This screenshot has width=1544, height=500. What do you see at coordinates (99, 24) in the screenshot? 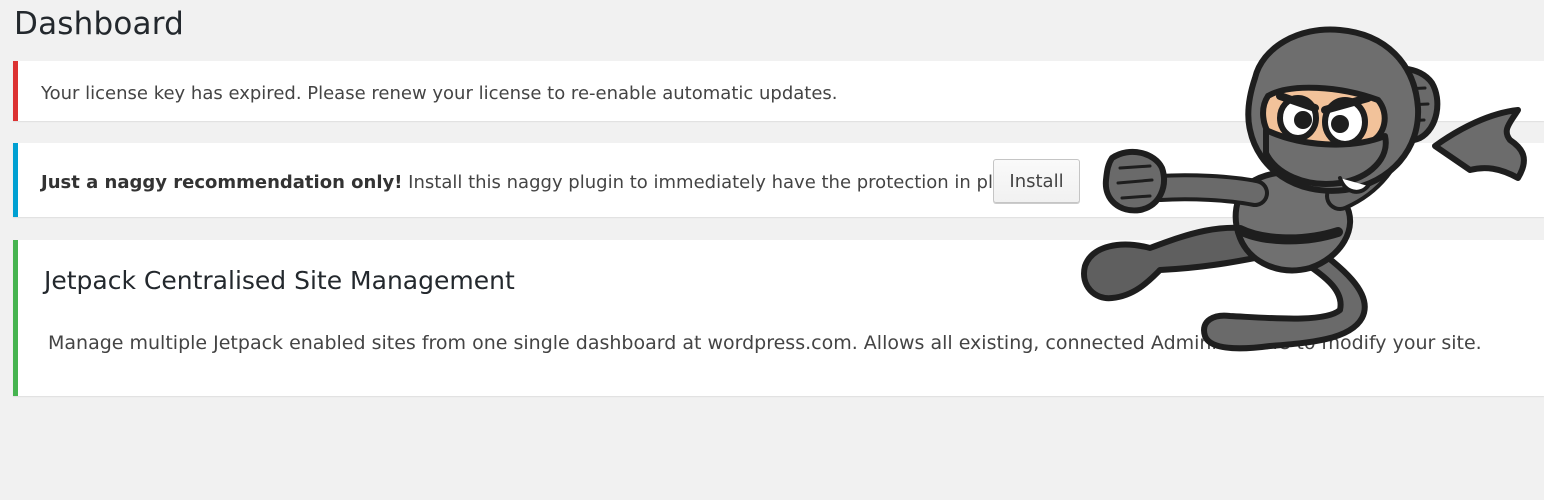
I see `page-title: Dashboard` at bounding box center [99, 24].